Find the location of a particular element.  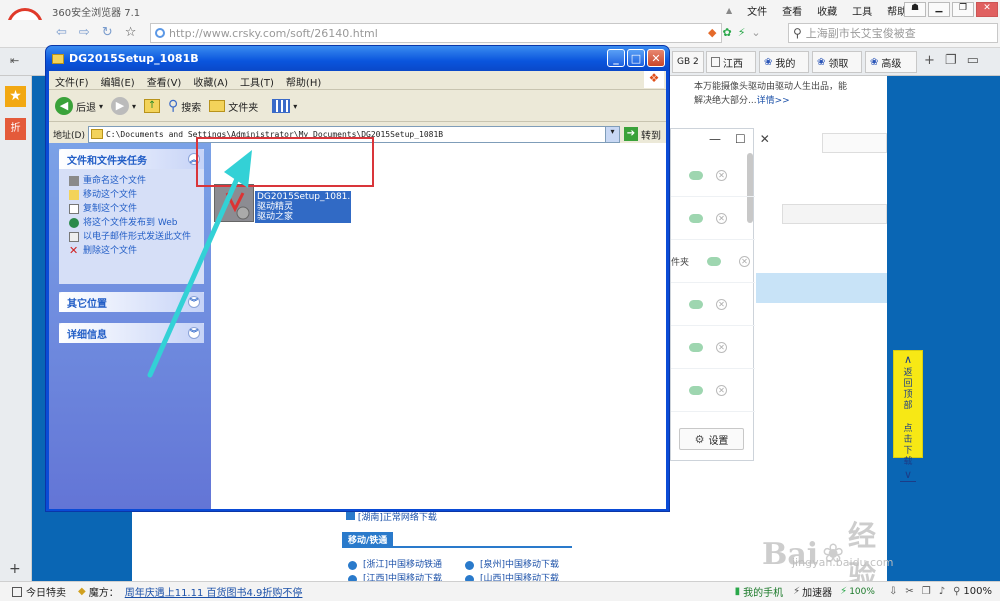

file-tasks-title: 文件和文件夹任务 is located at coordinates (107, 161).